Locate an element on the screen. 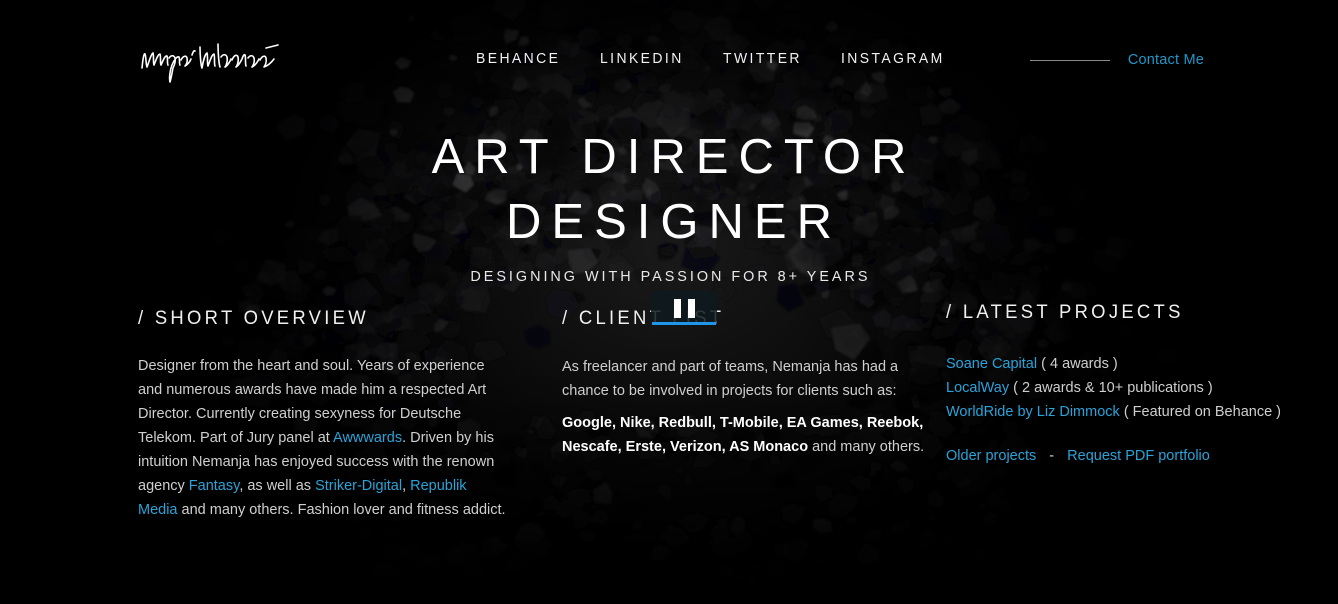  nav-link-instagram: INSTAGRAM is located at coordinates (893, 58).